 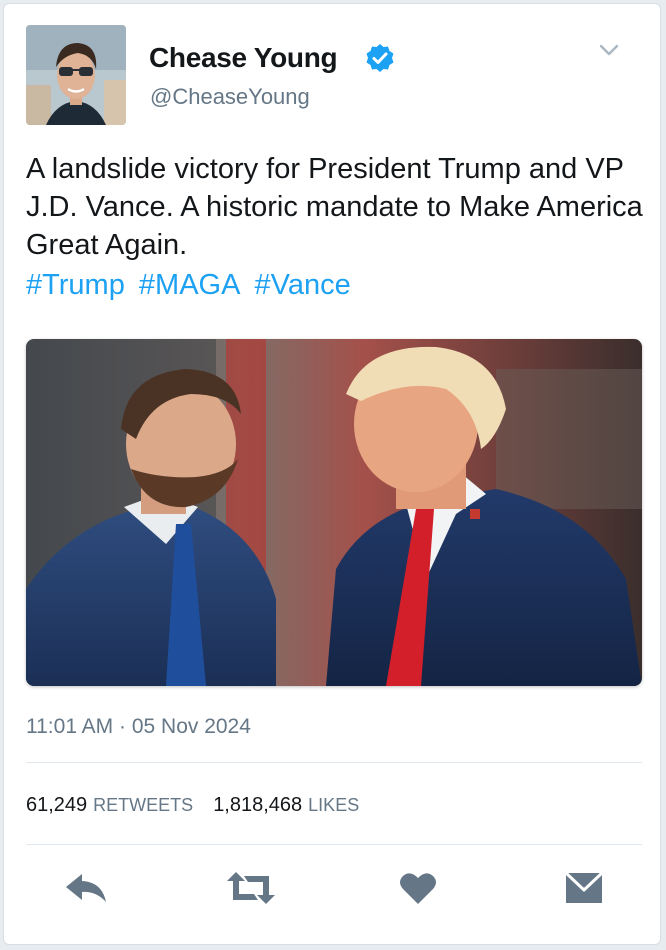 I want to click on hashtag-link: #MAGA, so click(x=190, y=285).